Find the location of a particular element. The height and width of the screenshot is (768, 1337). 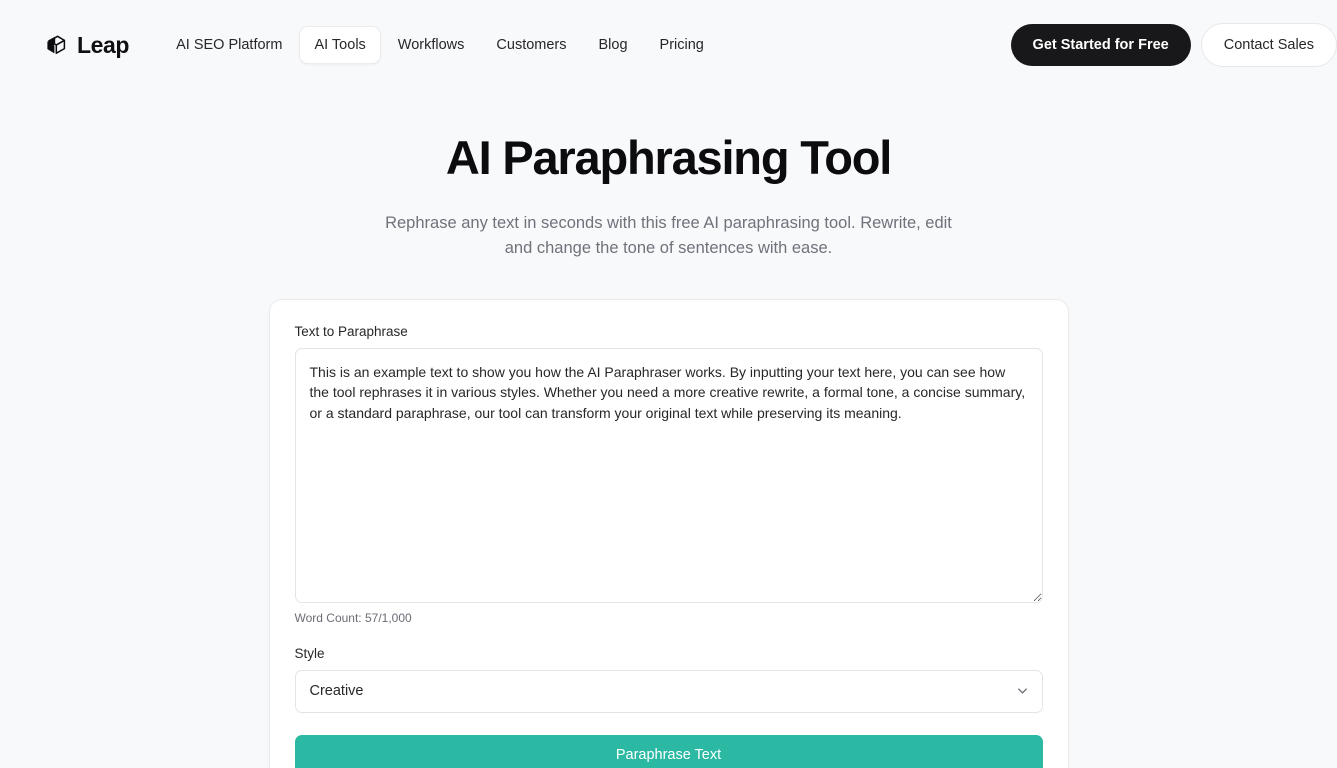

header-actions: Get Started for Free Contact Sales is located at coordinates (1173, 45).